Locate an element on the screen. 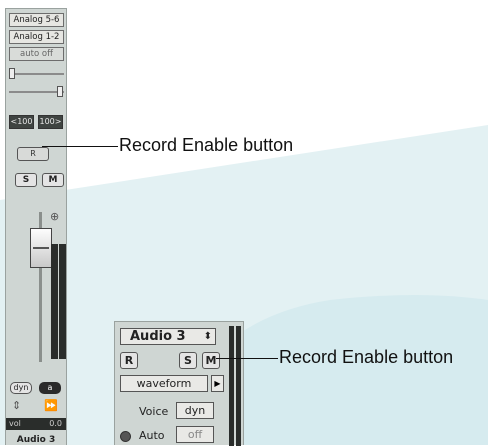 This screenshot has width=488, height=446. track-name-selector: Audio 3 ⬍ is located at coordinates (168, 336).